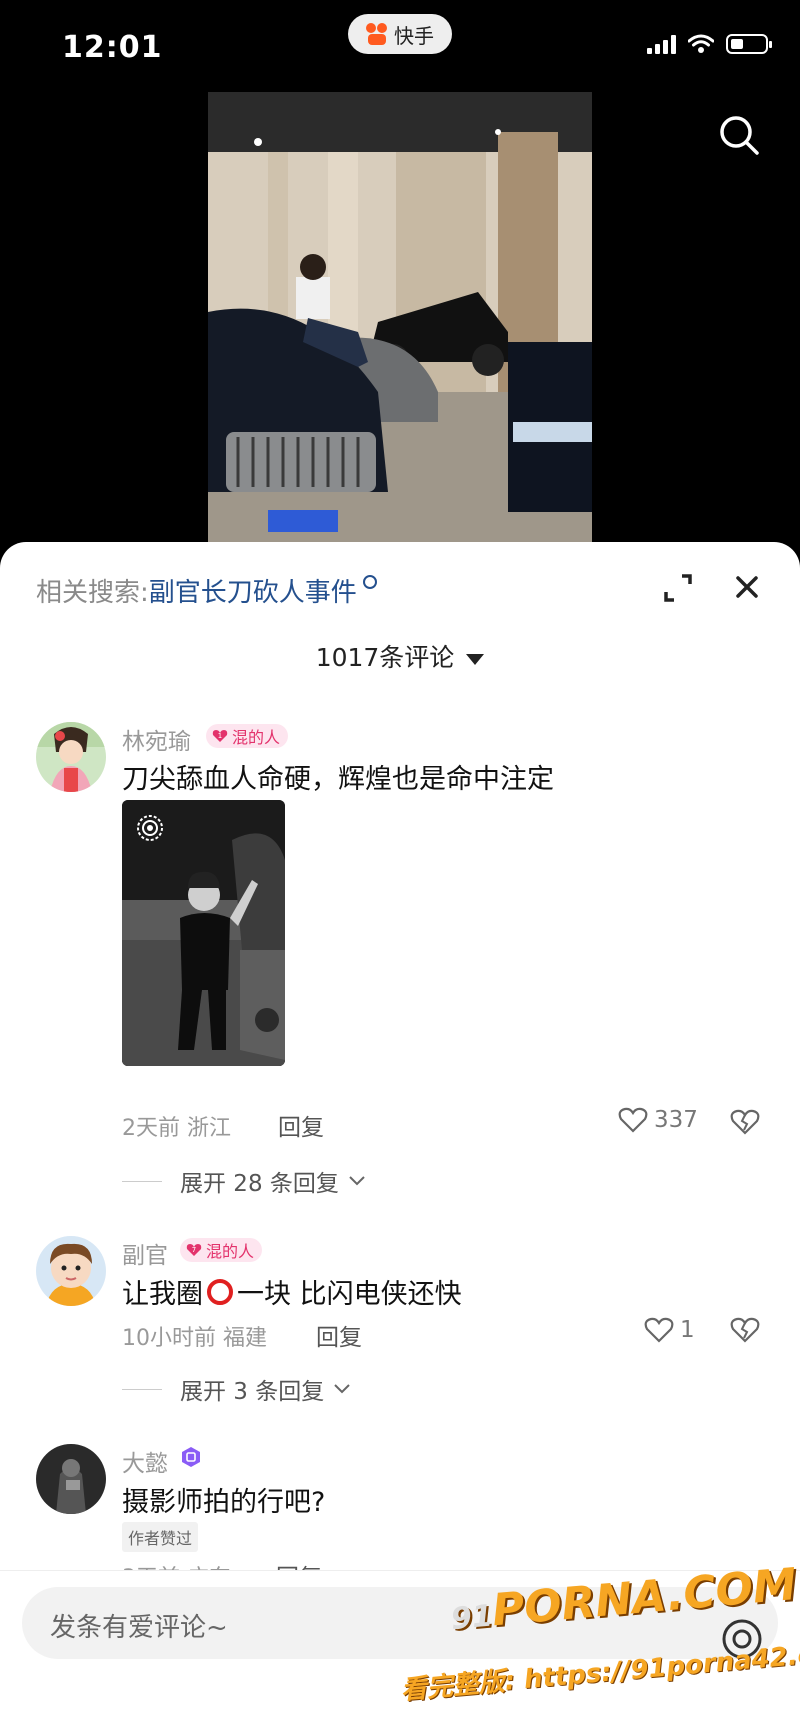  What do you see at coordinates (687, 1330) in the screenshot?
I see `like-count: 1` at bounding box center [687, 1330].